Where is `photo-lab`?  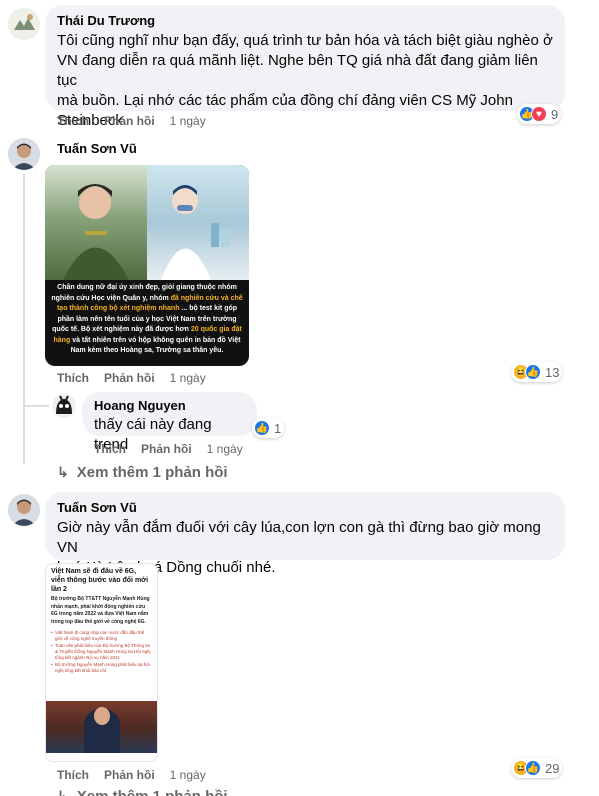 photo-lab is located at coordinates (198, 222).